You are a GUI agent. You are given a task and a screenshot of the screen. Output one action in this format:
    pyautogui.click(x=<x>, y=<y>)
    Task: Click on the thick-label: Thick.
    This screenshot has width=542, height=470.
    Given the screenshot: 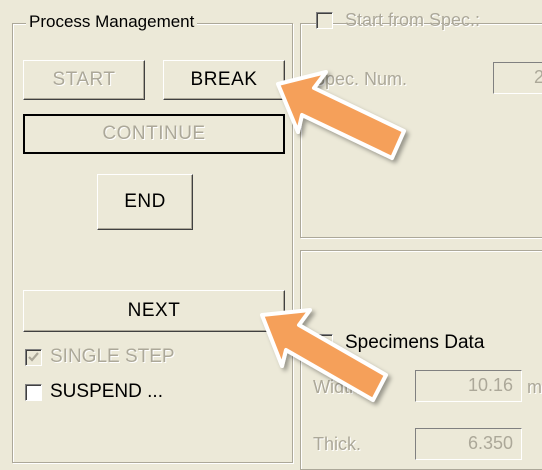 What is the action you would take?
    pyautogui.click(x=337, y=444)
    